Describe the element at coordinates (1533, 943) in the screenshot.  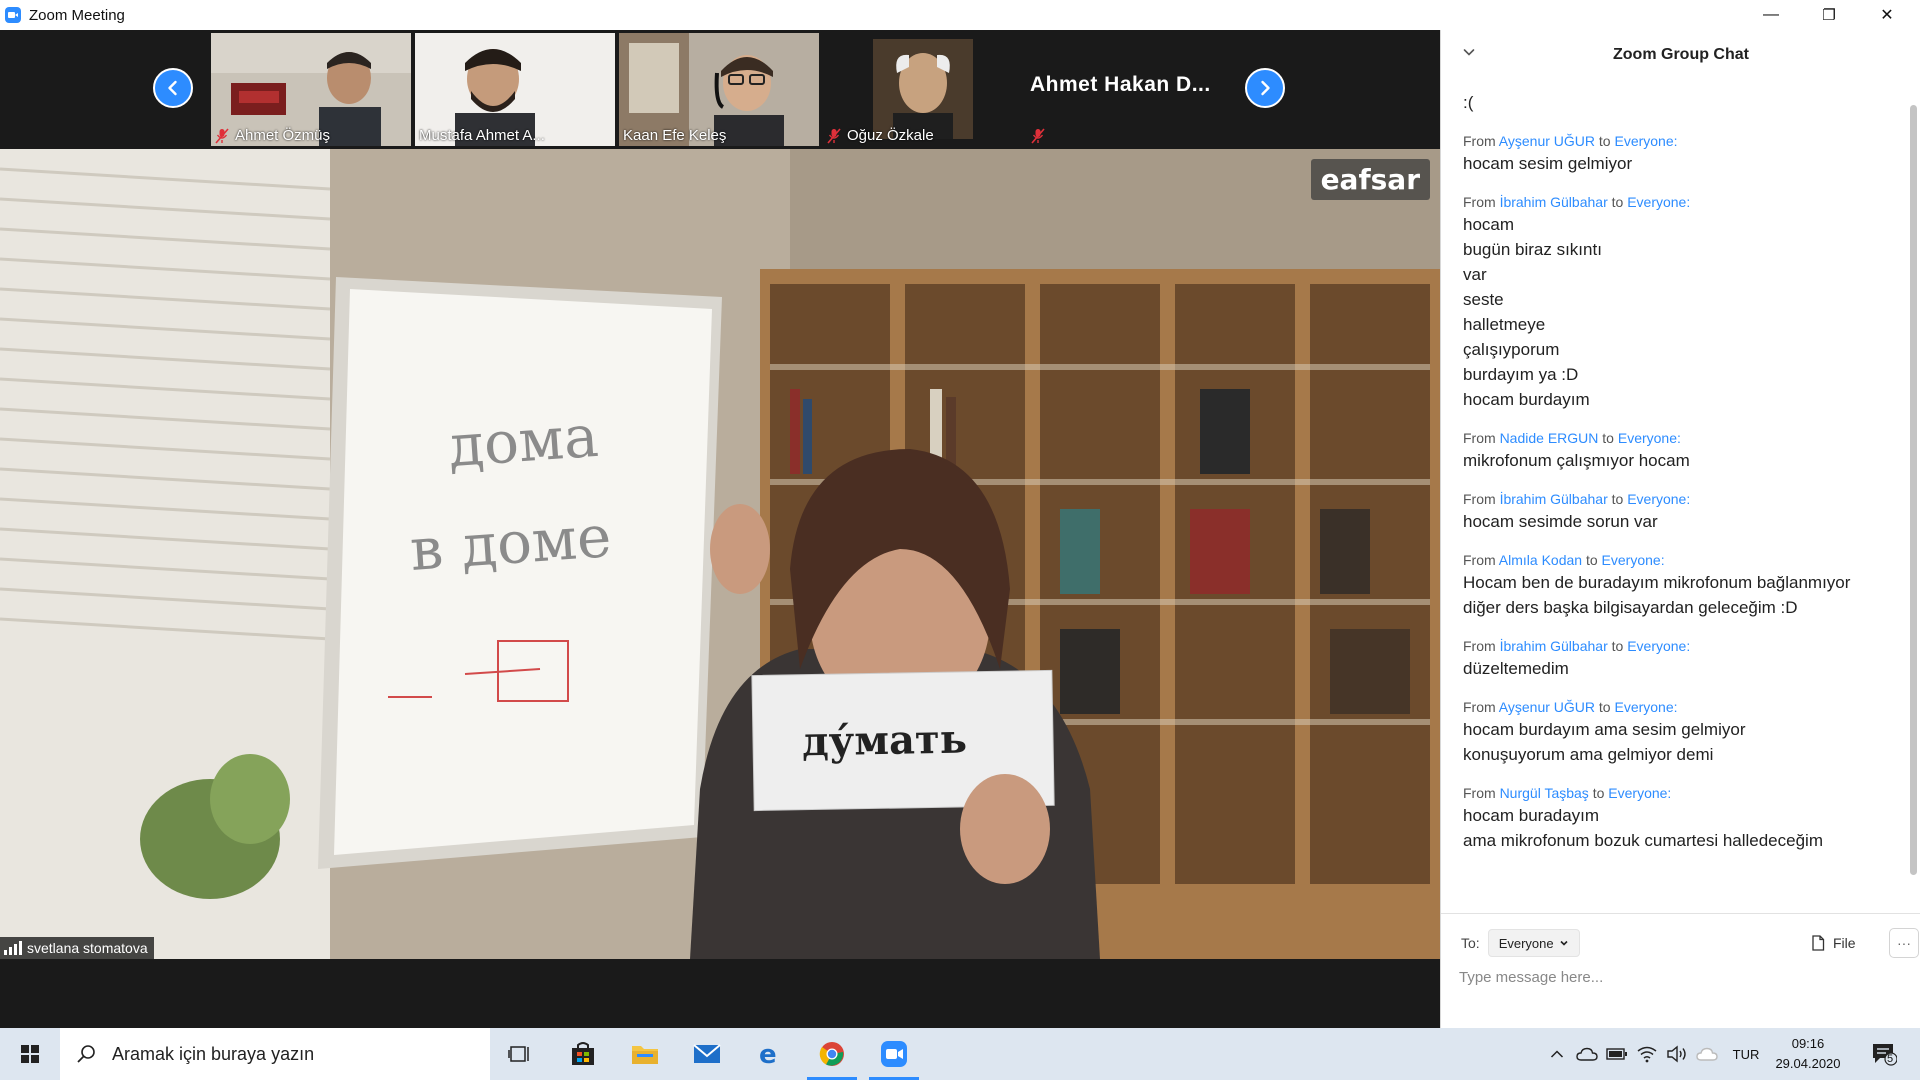
I see `recipient-select: Everyone` at that location.